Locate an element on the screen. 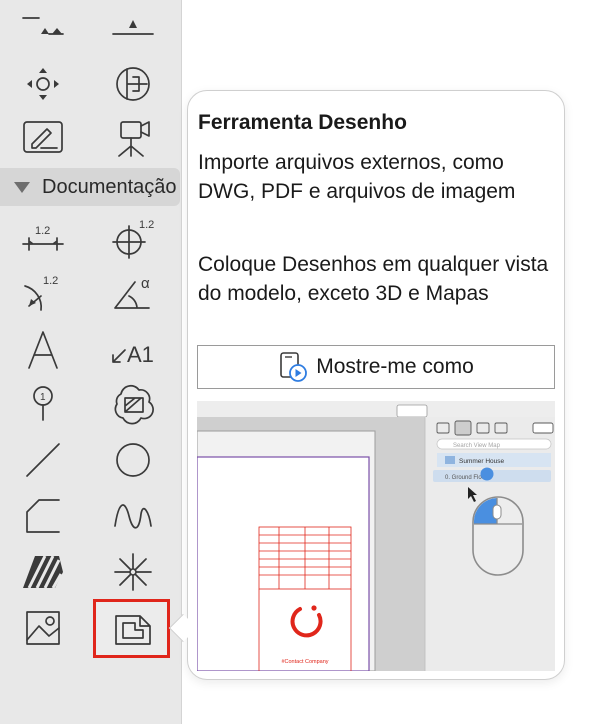 The image size is (612, 724). hatch-tool is located at coordinates (43, 572).